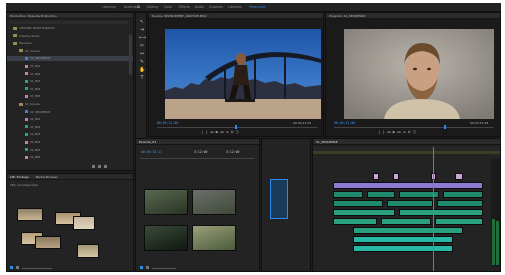 Image resolution: width=505 pixels, height=275 pixels. What do you see at coordinates (130, 55) in the screenshot?
I see `project-scrollbar` at bounding box center [130, 55].